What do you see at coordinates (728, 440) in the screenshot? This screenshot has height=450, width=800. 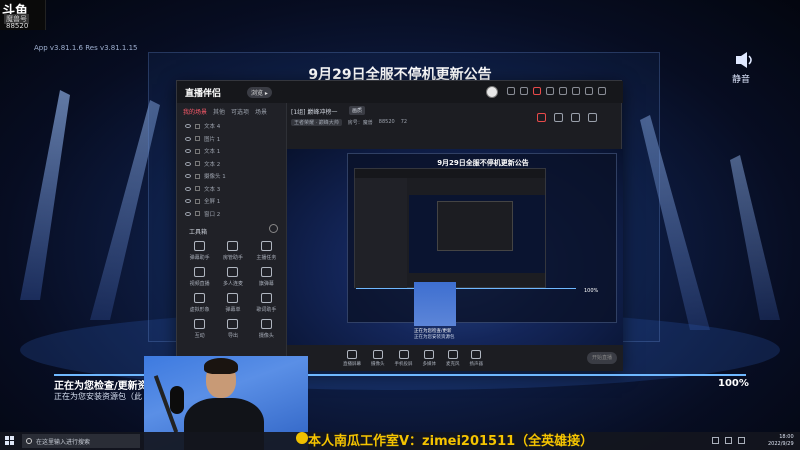 I see `volume-icon` at bounding box center [728, 440].